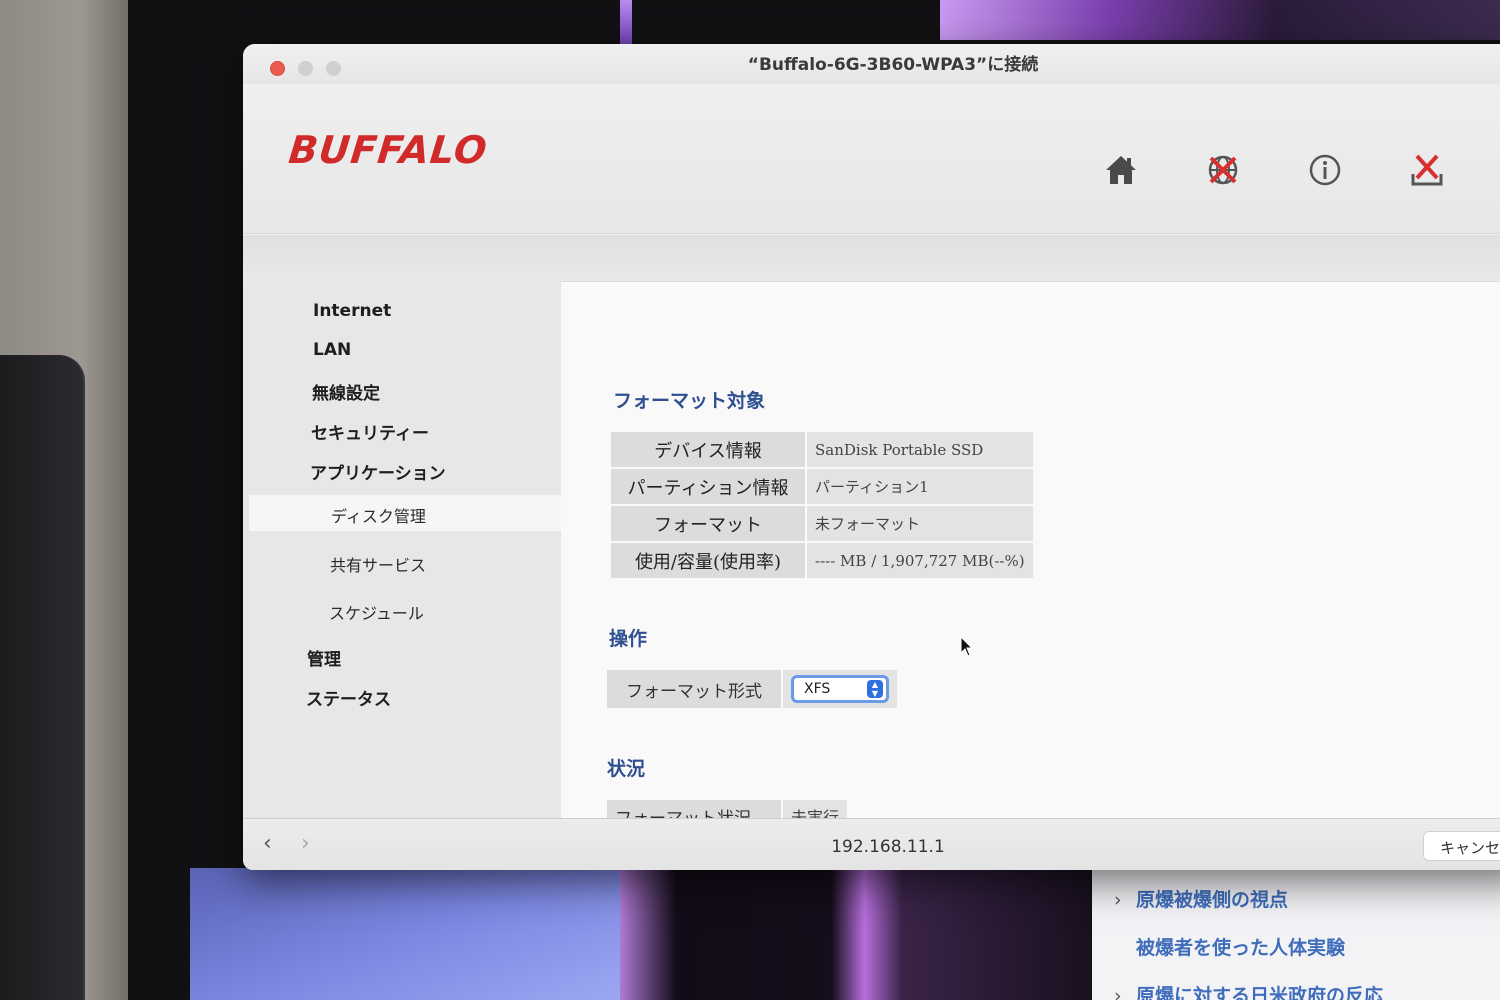 The height and width of the screenshot is (1000, 1500). What do you see at coordinates (871, 258) in the screenshot?
I see `header-band` at bounding box center [871, 258].